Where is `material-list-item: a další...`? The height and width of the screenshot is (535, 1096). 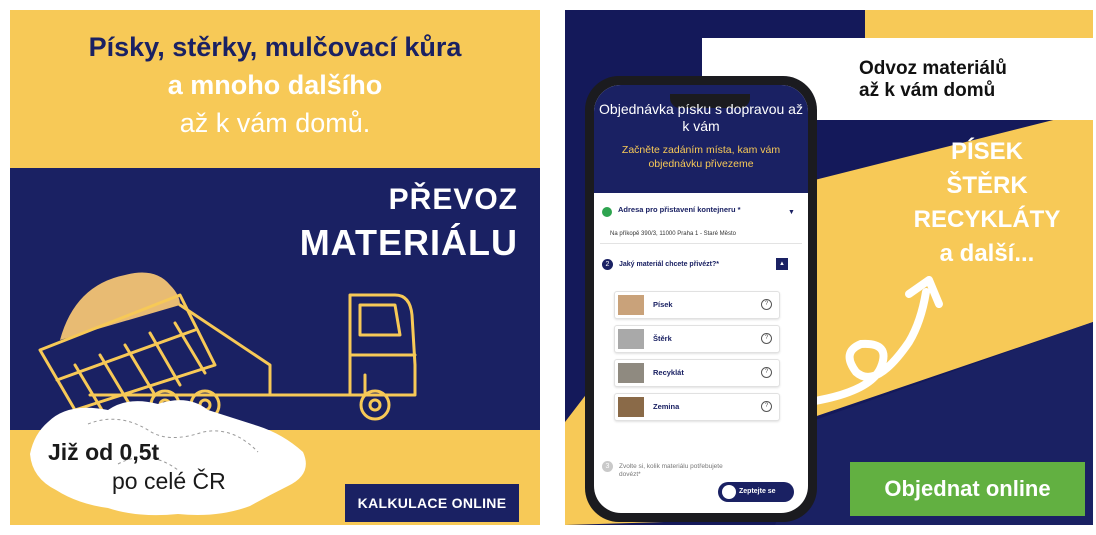
material-list-item: a další... is located at coordinates (987, 253).